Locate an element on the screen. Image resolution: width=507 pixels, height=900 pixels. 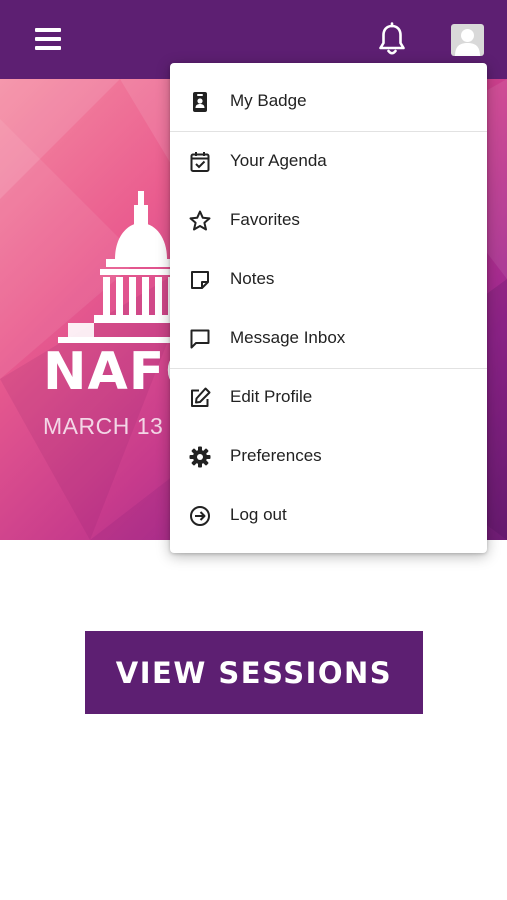
menu-item-label: Message Inbox is located at coordinates (288, 337).